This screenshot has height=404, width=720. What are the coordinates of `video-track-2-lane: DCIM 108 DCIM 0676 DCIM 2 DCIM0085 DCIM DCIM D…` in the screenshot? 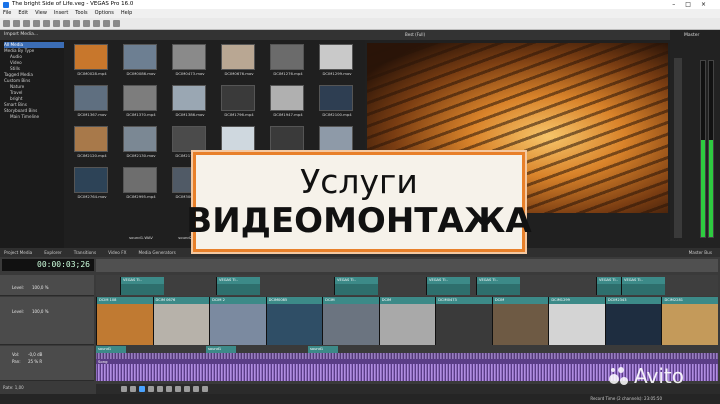 It's located at (407, 321).